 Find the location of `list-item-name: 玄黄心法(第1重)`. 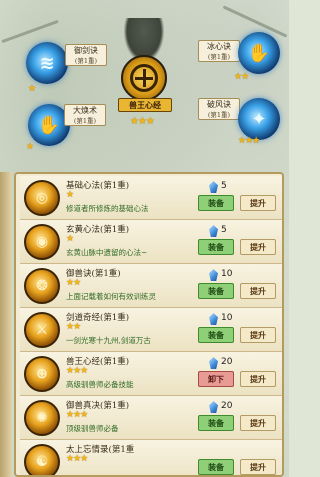

list-item-name: 玄黄心法(第1重) is located at coordinates (98, 230).